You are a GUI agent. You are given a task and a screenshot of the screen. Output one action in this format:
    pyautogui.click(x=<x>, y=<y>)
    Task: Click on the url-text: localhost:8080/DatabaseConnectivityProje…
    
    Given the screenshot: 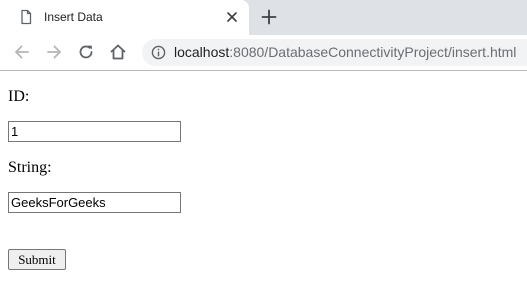 What is the action you would take?
    pyautogui.click(x=345, y=52)
    